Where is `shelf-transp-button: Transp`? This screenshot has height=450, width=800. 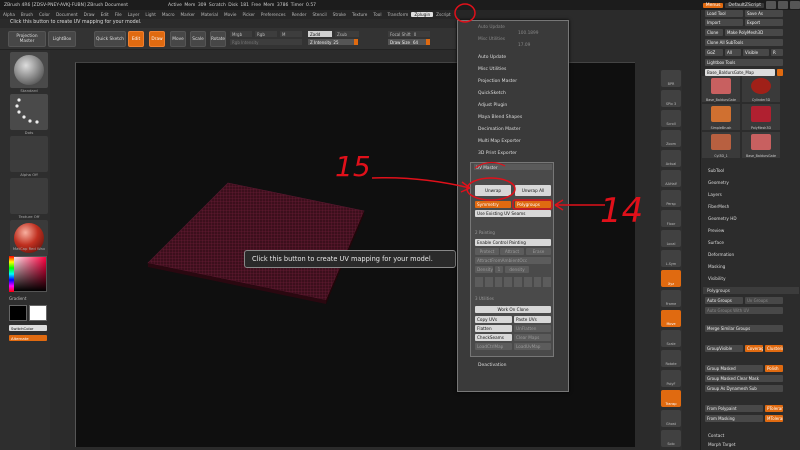
shelf-transp-button: Transp is located at coordinates (671, 398).